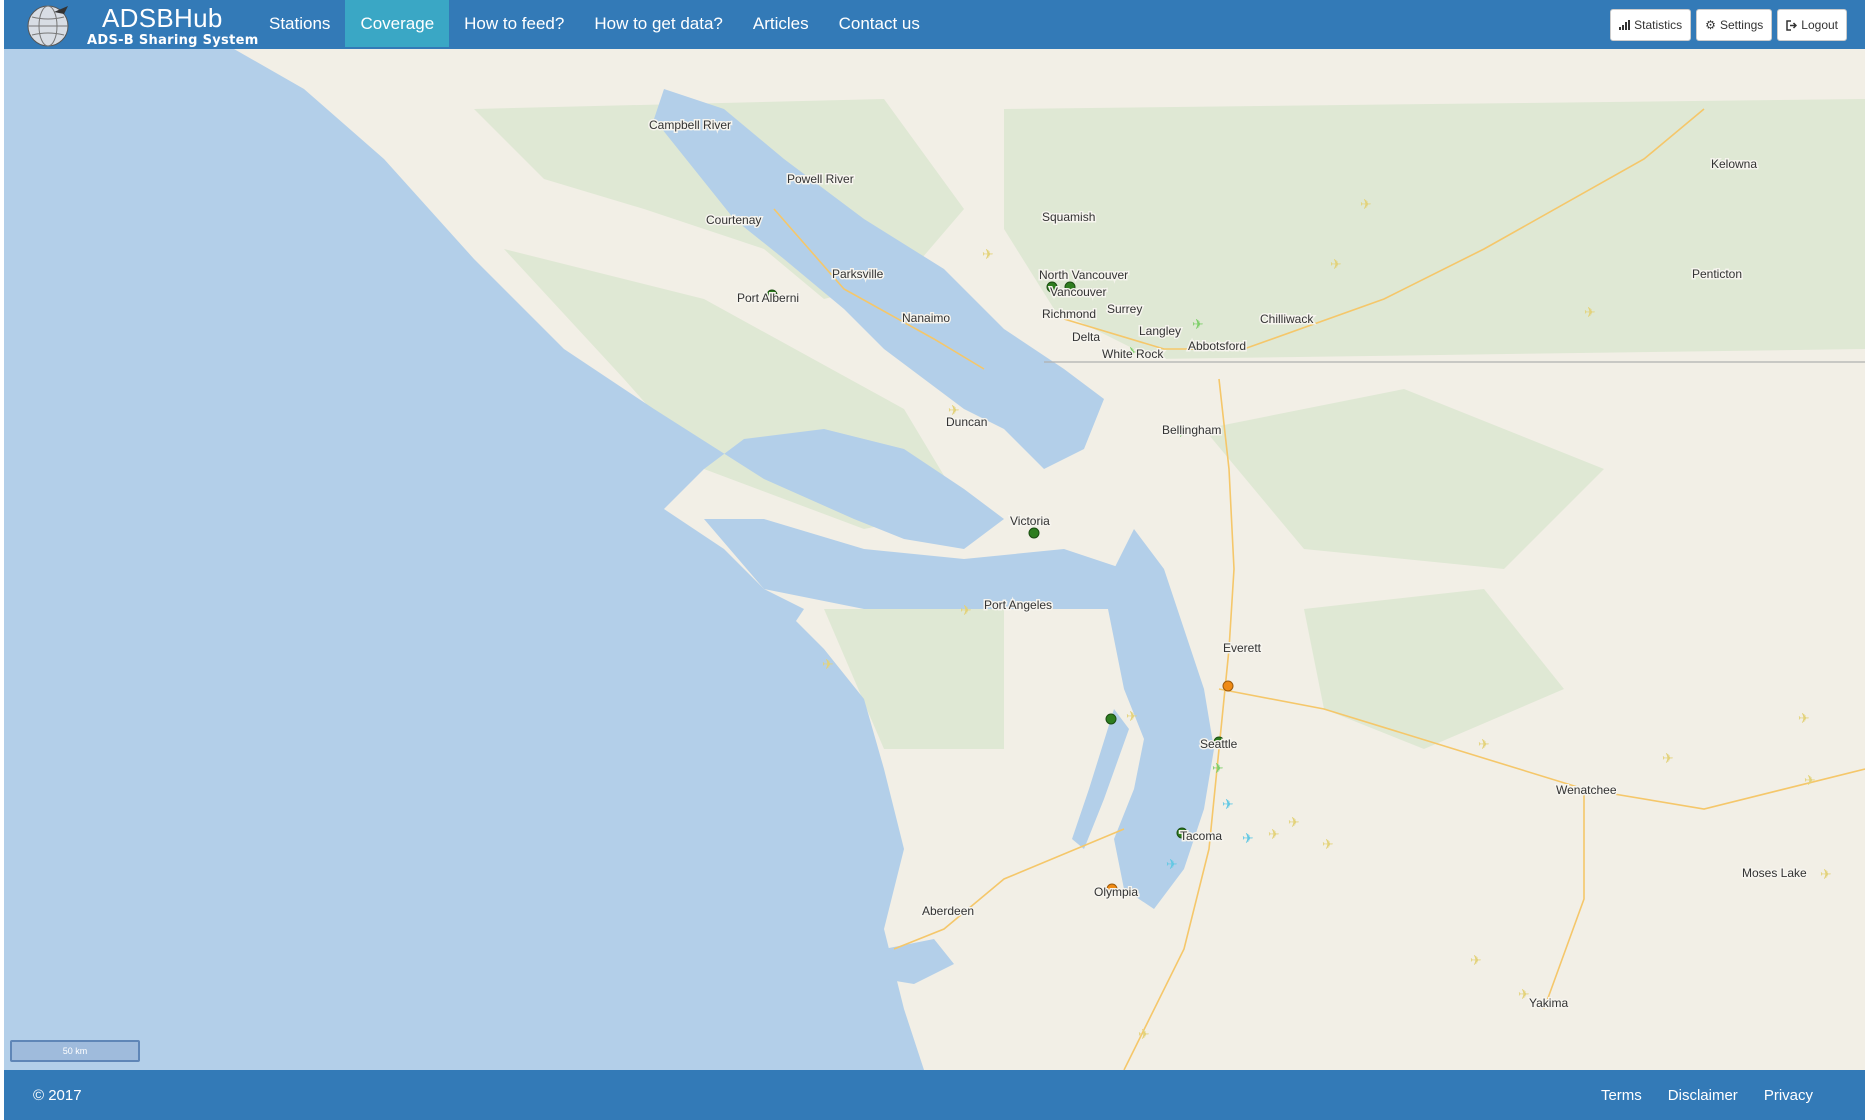  What do you see at coordinates (858, 274) in the screenshot?
I see `city-label: Parksville` at bounding box center [858, 274].